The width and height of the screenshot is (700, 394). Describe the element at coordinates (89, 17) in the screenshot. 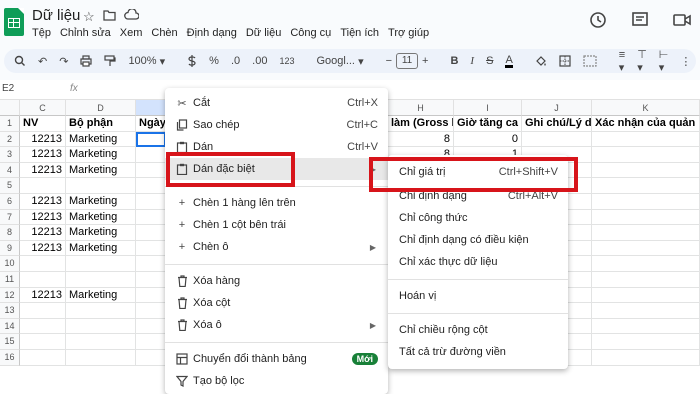

I see `star-icon: ☆` at that location.